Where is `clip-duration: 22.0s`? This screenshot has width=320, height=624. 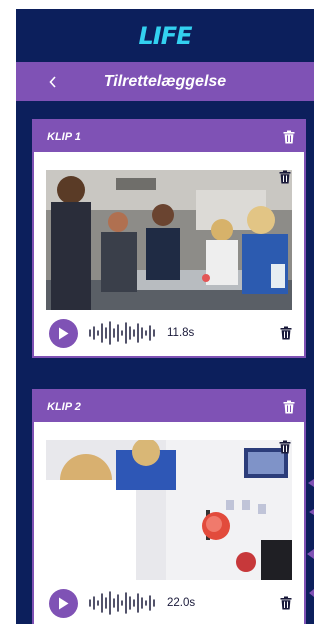 clip-duration: 22.0s is located at coordinates (181, 603).